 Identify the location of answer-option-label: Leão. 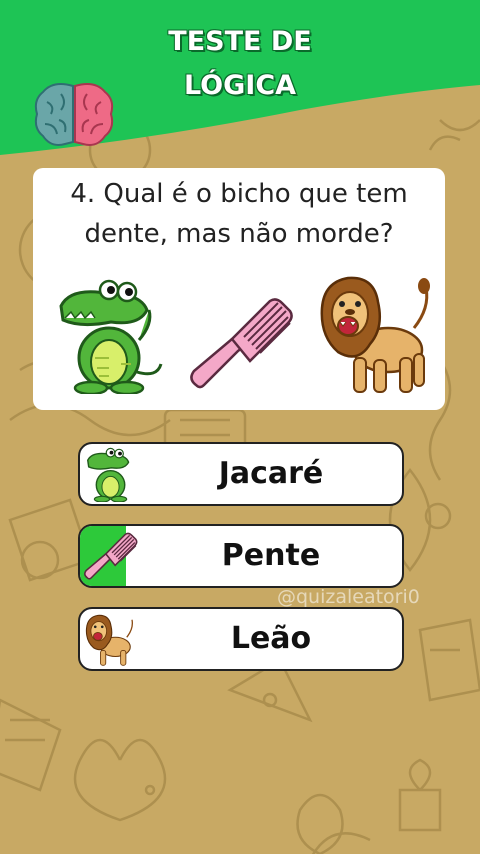
(271, 638).